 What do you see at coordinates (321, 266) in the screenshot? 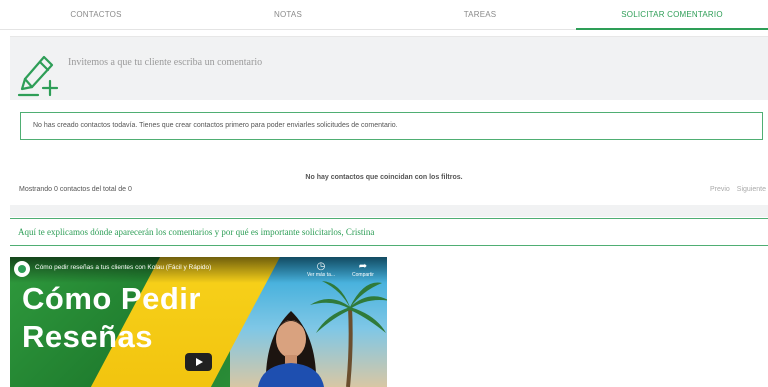
I see `clock-icon: ◷` at bounding box center [321, 266].